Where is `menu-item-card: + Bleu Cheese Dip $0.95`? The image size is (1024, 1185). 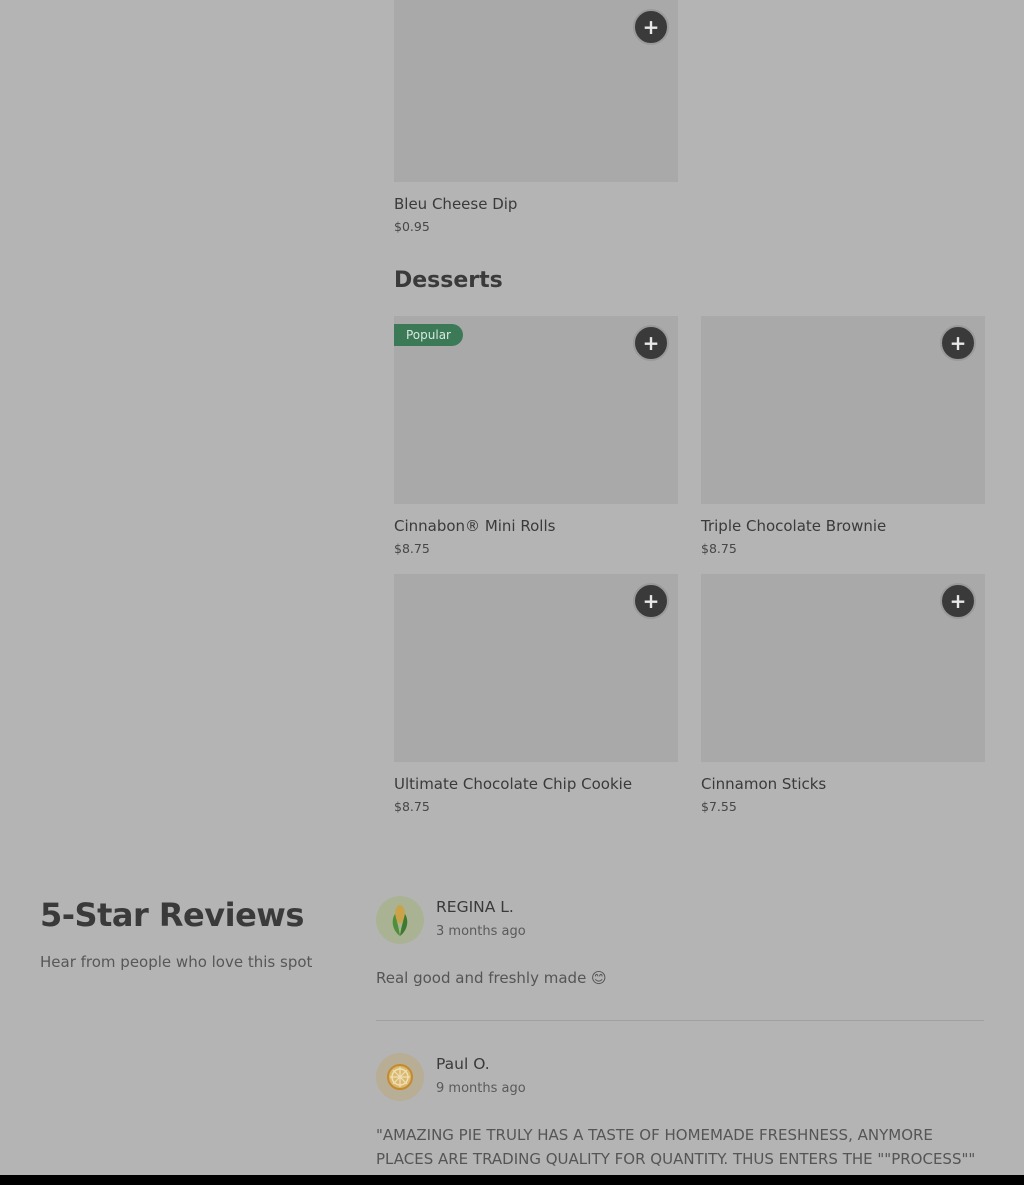 menu-item-card: + Bleu Cheese Dip $0.95 is located at coordinates (536, 117).